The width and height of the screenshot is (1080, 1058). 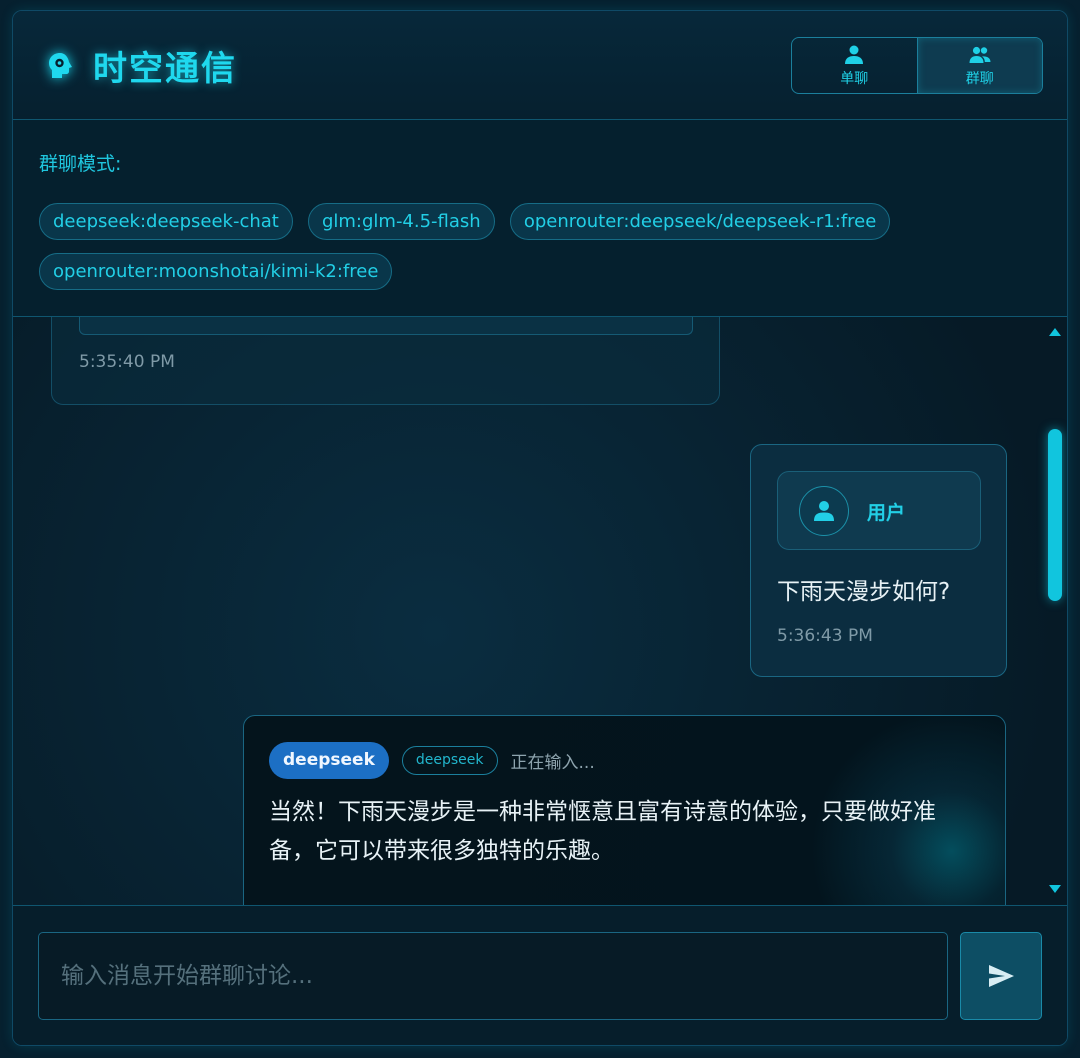 What do you see at coordinates (449, 760) in the screenshot?
I see `model-tag: deepseek` at bounding box center [449, 760].